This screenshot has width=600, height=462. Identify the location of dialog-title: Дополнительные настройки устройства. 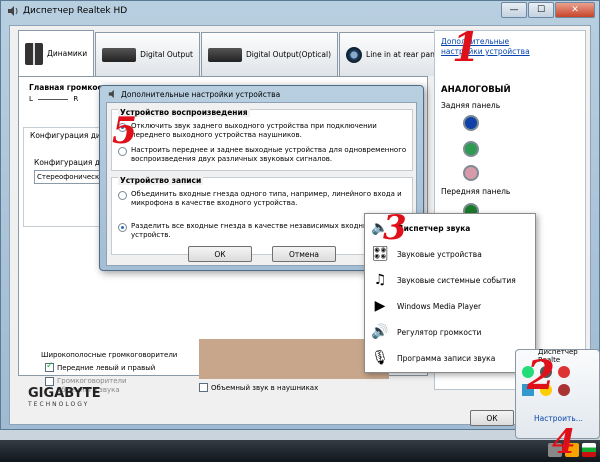
(201, 94).